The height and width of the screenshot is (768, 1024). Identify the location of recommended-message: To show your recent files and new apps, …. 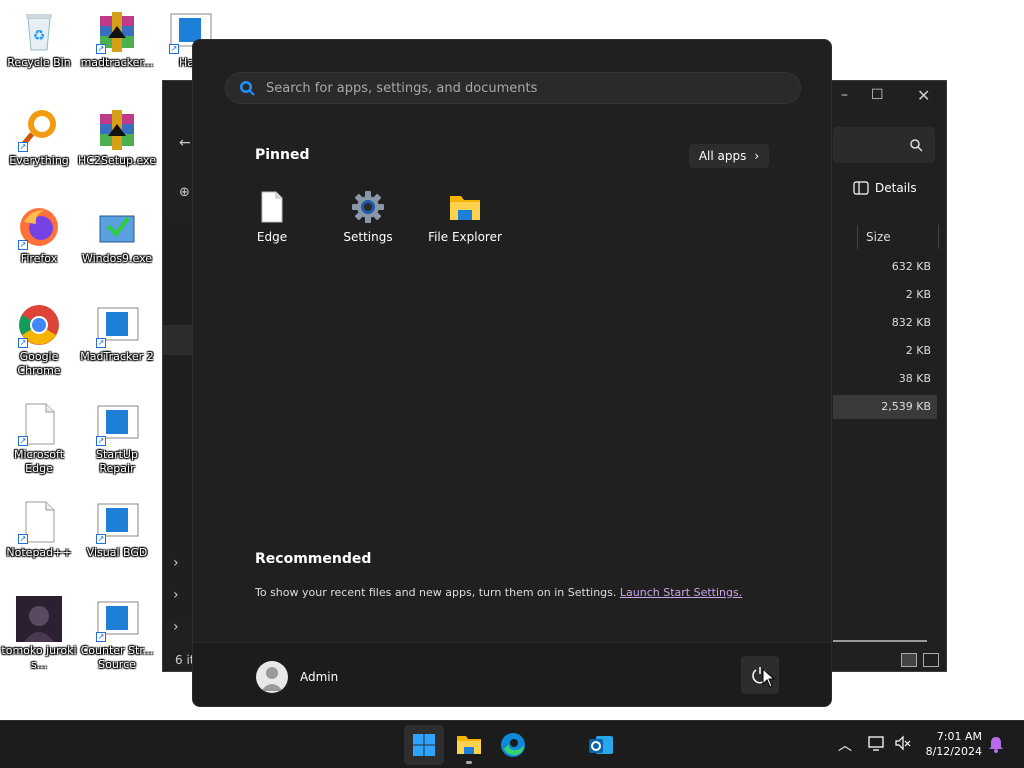
(498, 592).